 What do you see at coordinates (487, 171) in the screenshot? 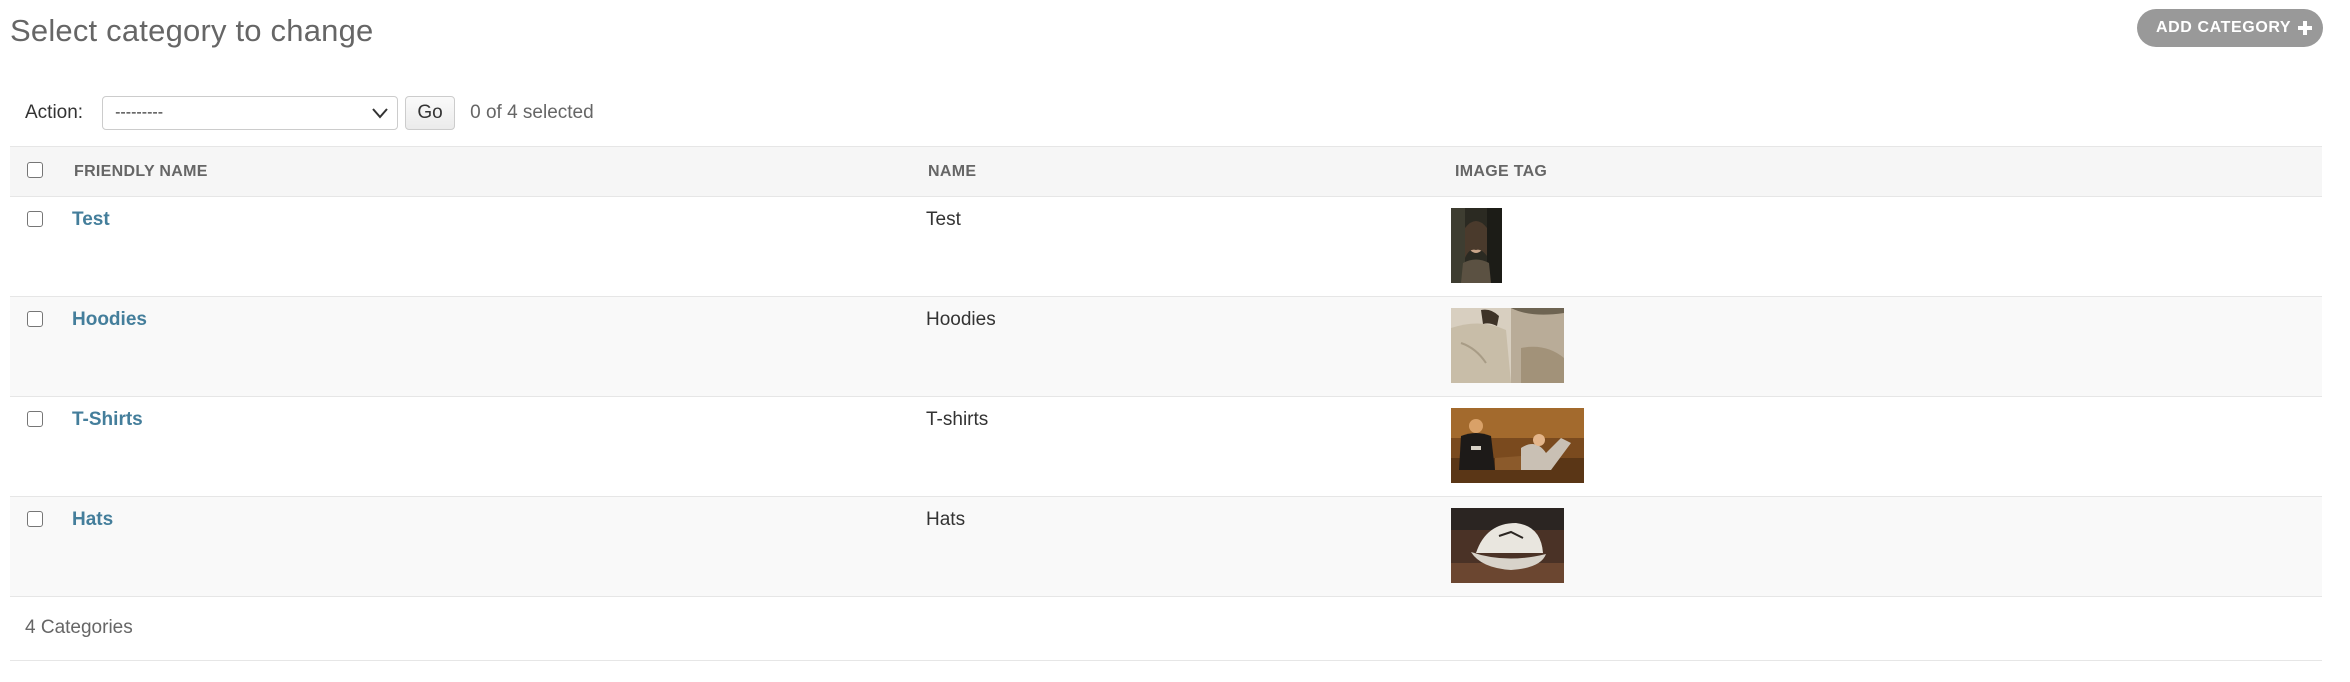
I see `column-header-friendly-name: FRIENDLY NAME` at bounding box center [487, 171].